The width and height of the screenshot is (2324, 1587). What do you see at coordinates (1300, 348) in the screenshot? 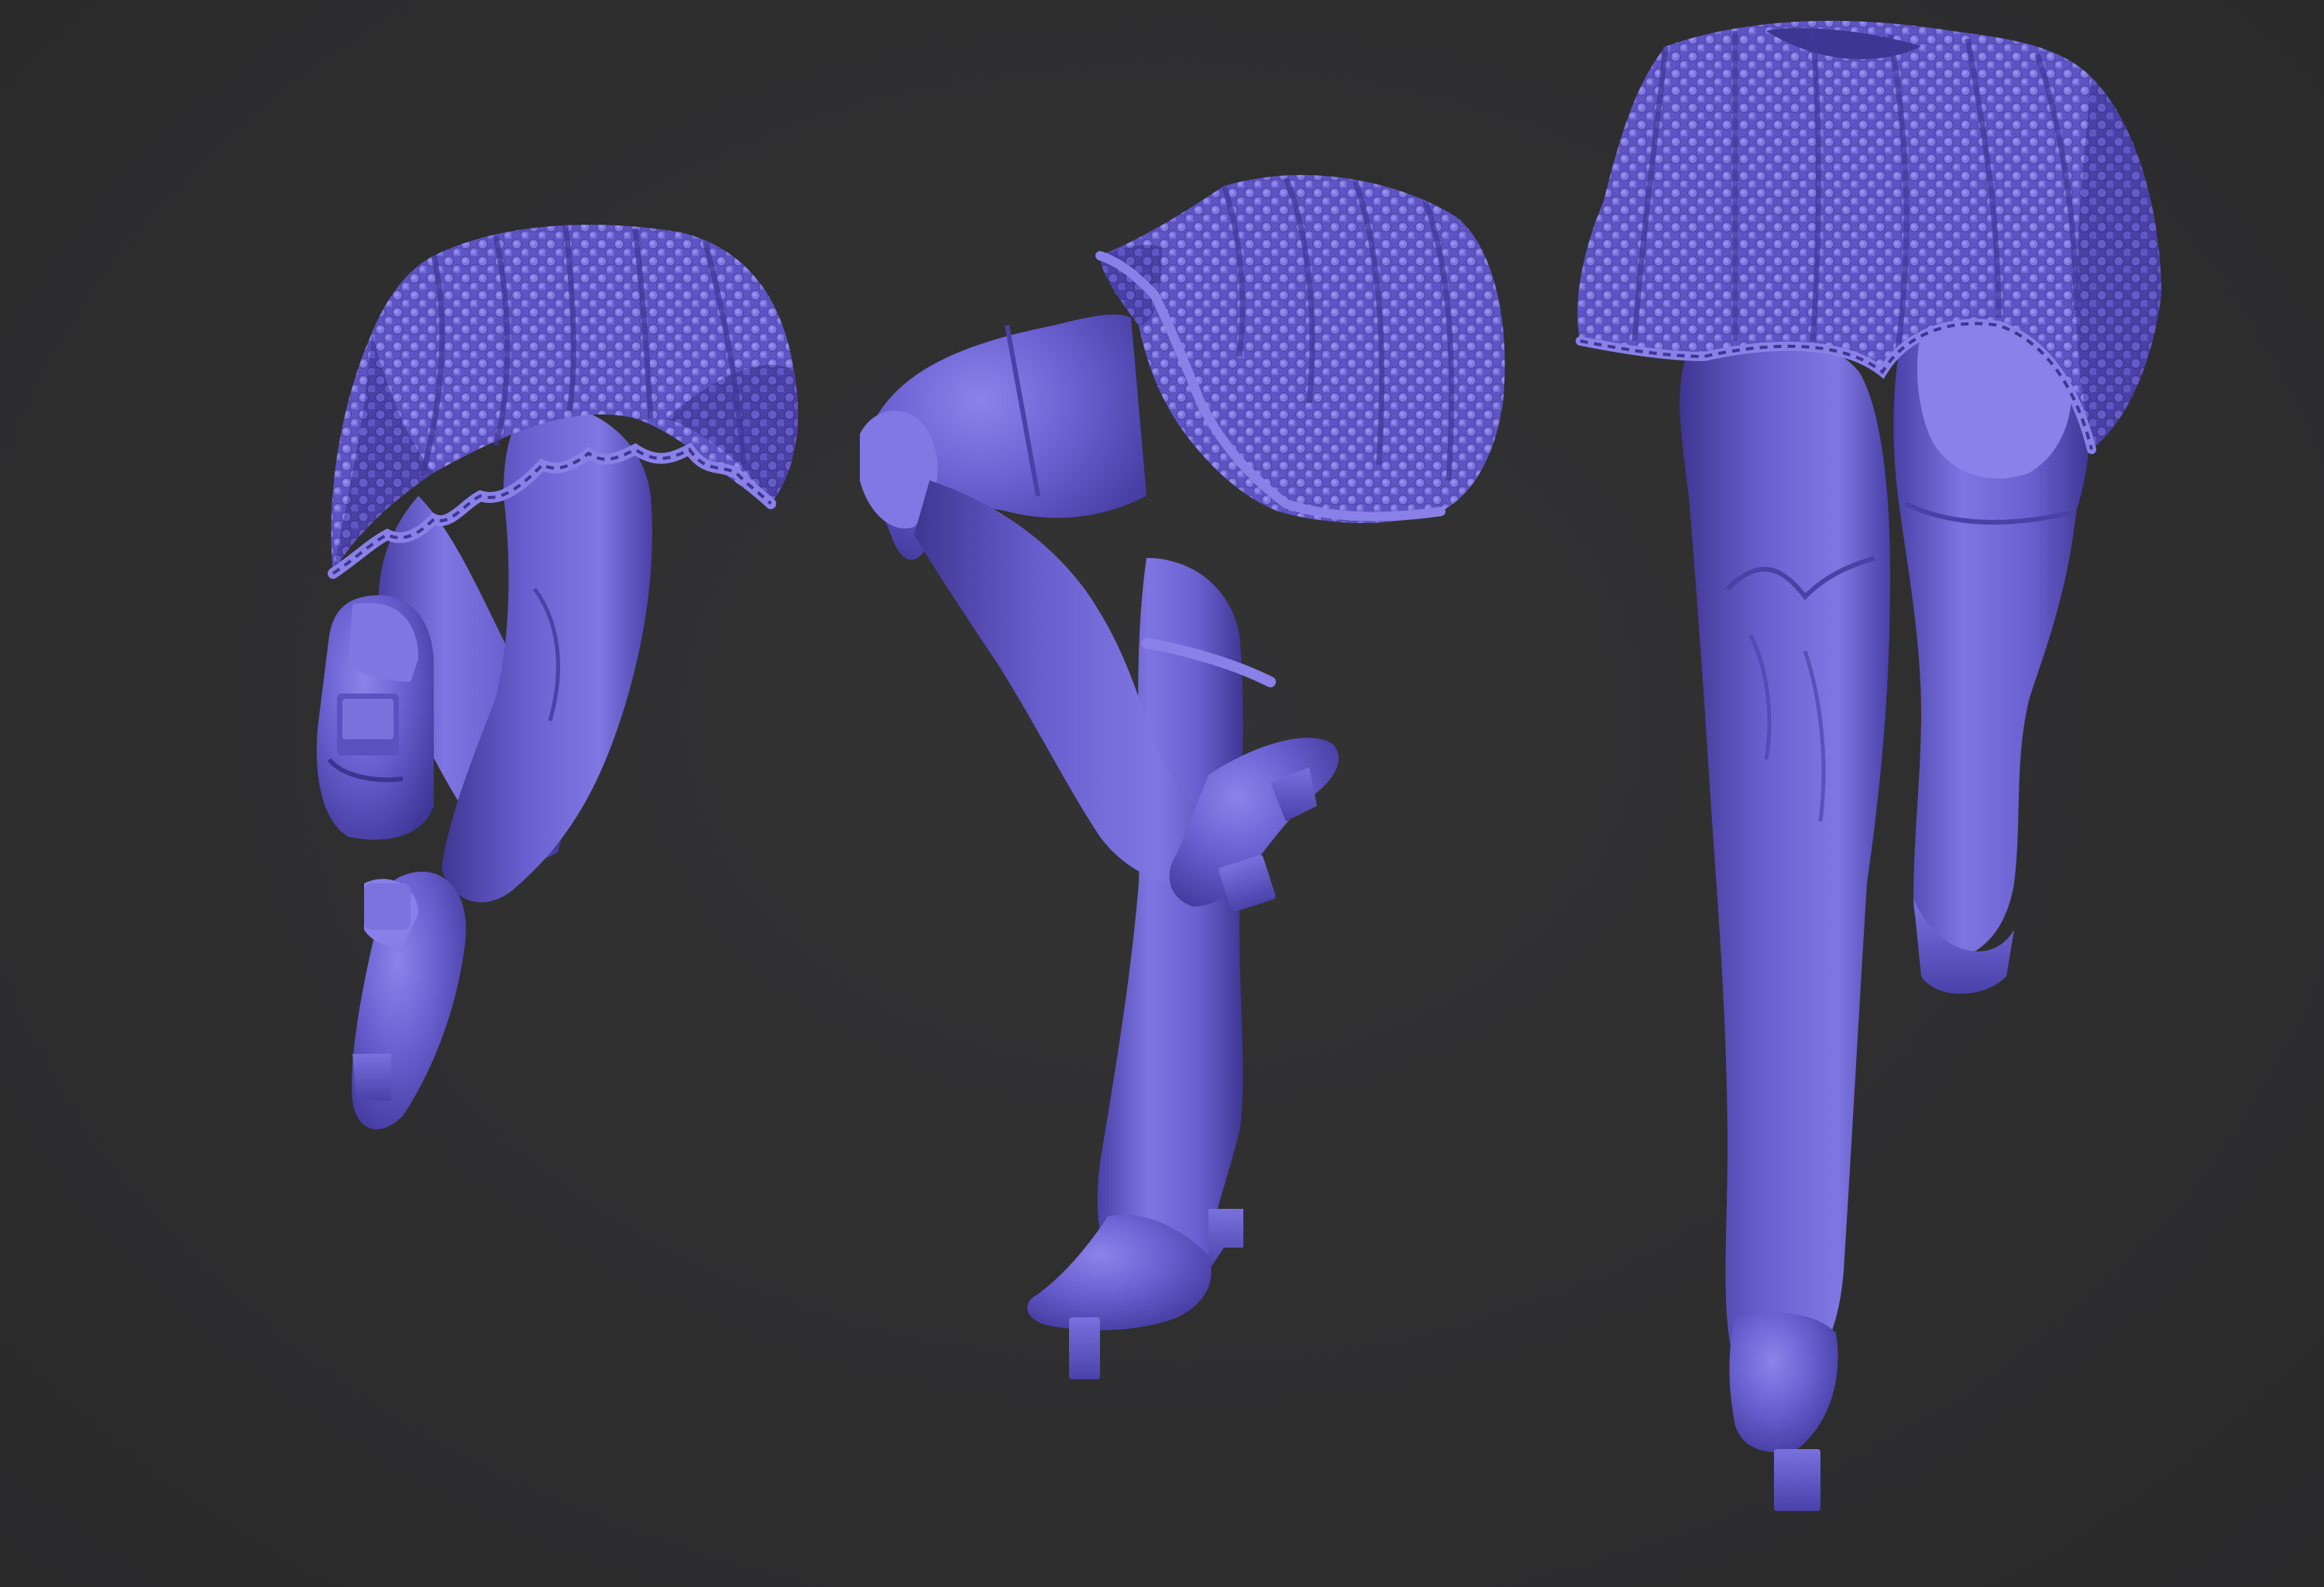
I see `pleated-knit-skirt-side` at bounding box center [1300, 348].